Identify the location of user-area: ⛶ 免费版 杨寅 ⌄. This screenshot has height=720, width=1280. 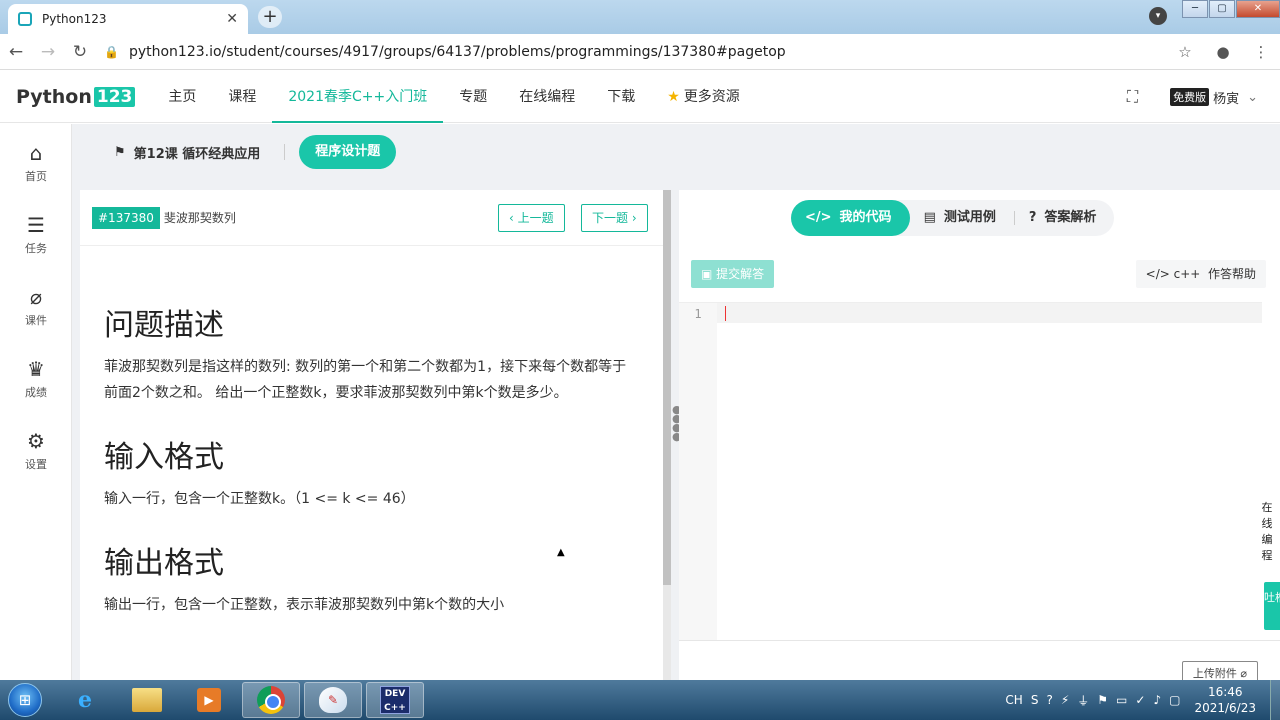
(1192, 97).